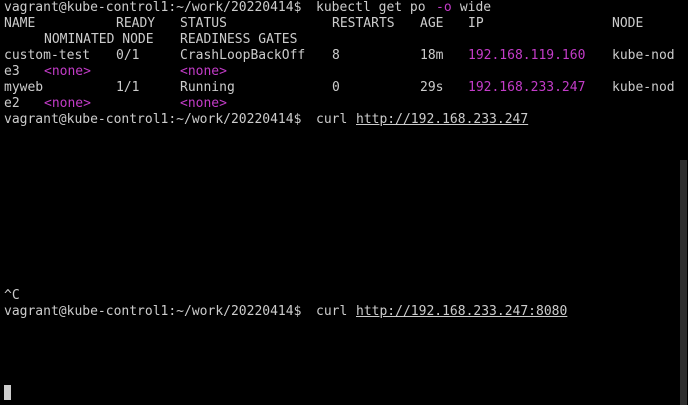 This screenshot has height=405, width=688. Describe the element at coordinates (375, 7) in the screenshot. I see `command-text: kubectl get po` at that location.